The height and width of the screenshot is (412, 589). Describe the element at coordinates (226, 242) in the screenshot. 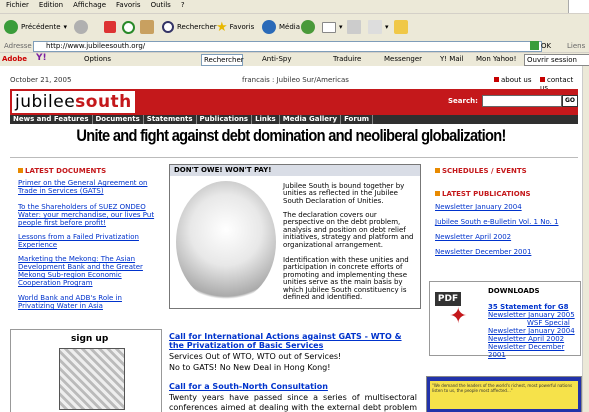

I see `jubilee-south-circle-image` at that location.